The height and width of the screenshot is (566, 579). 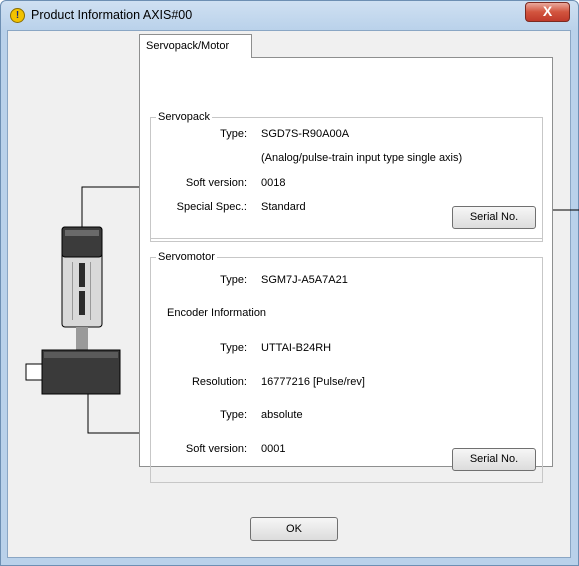 I want to click on servopack-serial-no-button: Serial No., so click(x=494, y=217).